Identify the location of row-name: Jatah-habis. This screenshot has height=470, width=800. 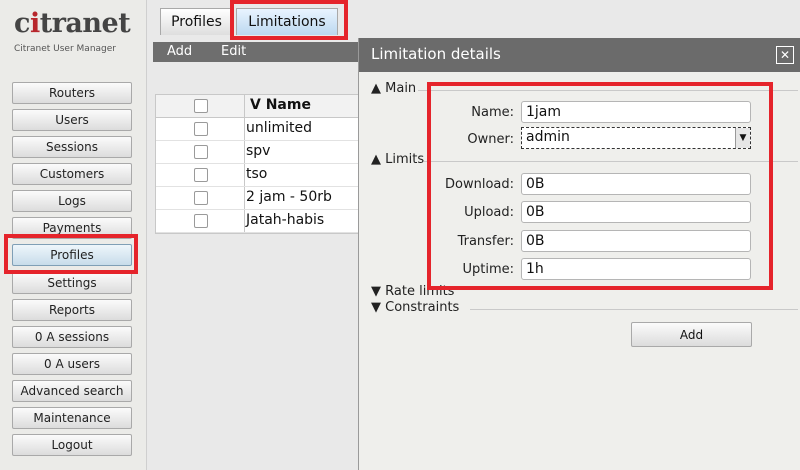
(285, 220).